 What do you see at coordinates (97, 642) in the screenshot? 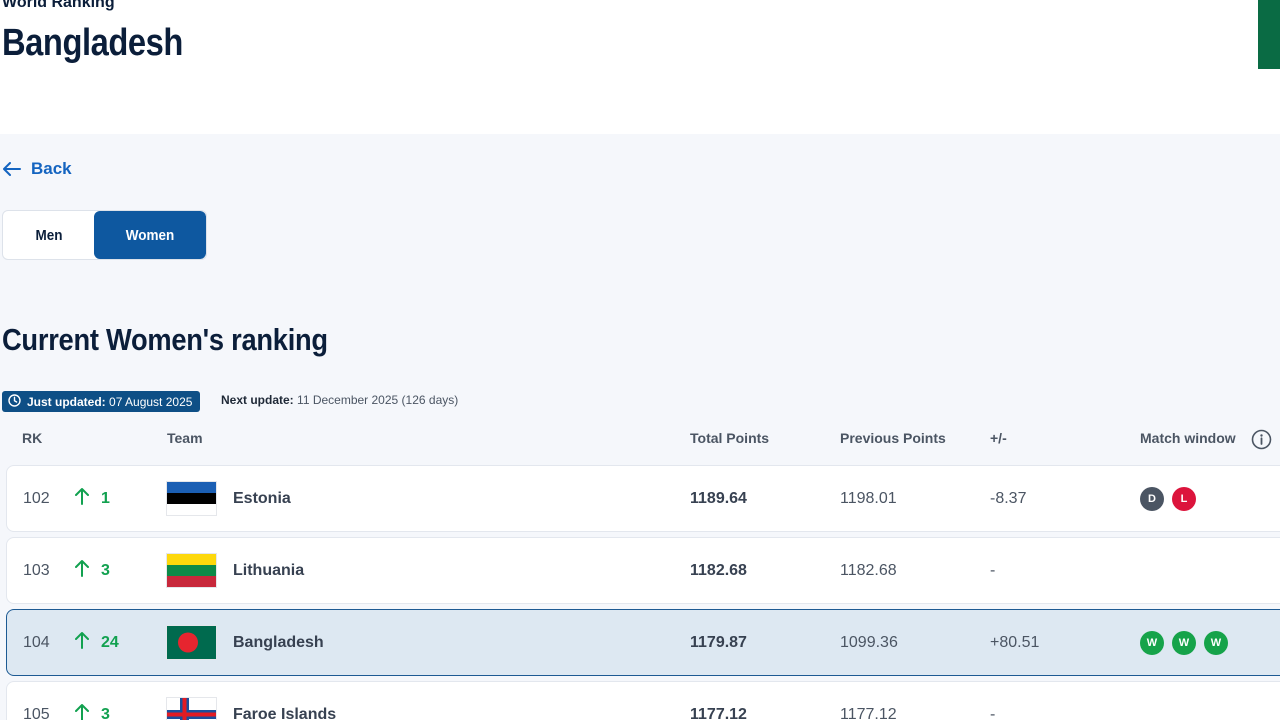
I see `rank-movement: 24` at bounding box center [97, 642].